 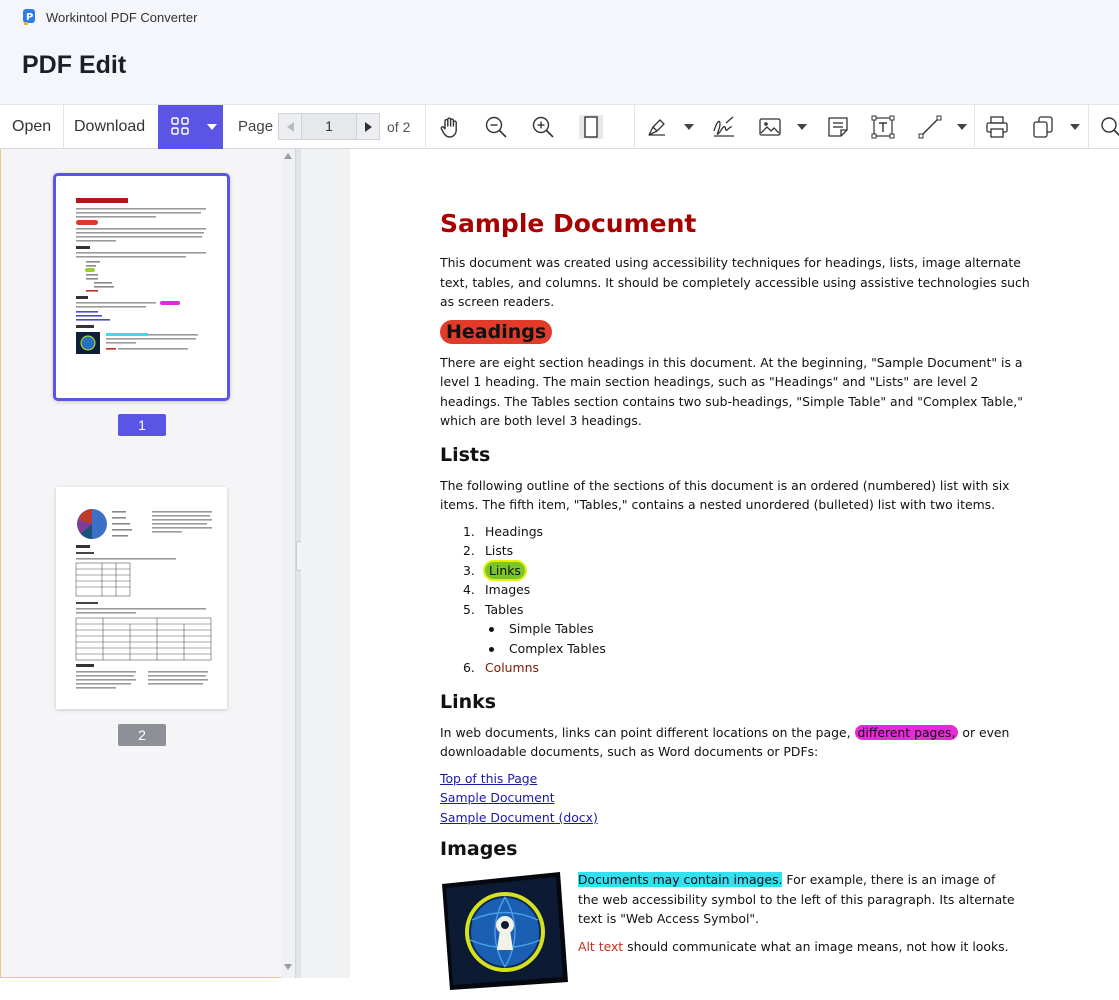 I want to click on page-title: PDF Edit, so click(x=74, y=65).